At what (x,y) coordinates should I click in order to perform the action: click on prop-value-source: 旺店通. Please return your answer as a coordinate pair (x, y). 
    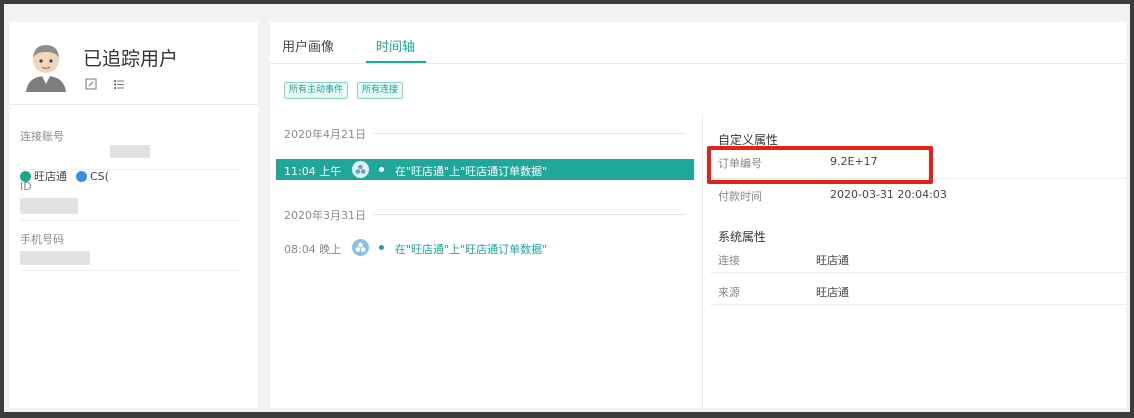
    Looking at the image, I should click on (832, 292).